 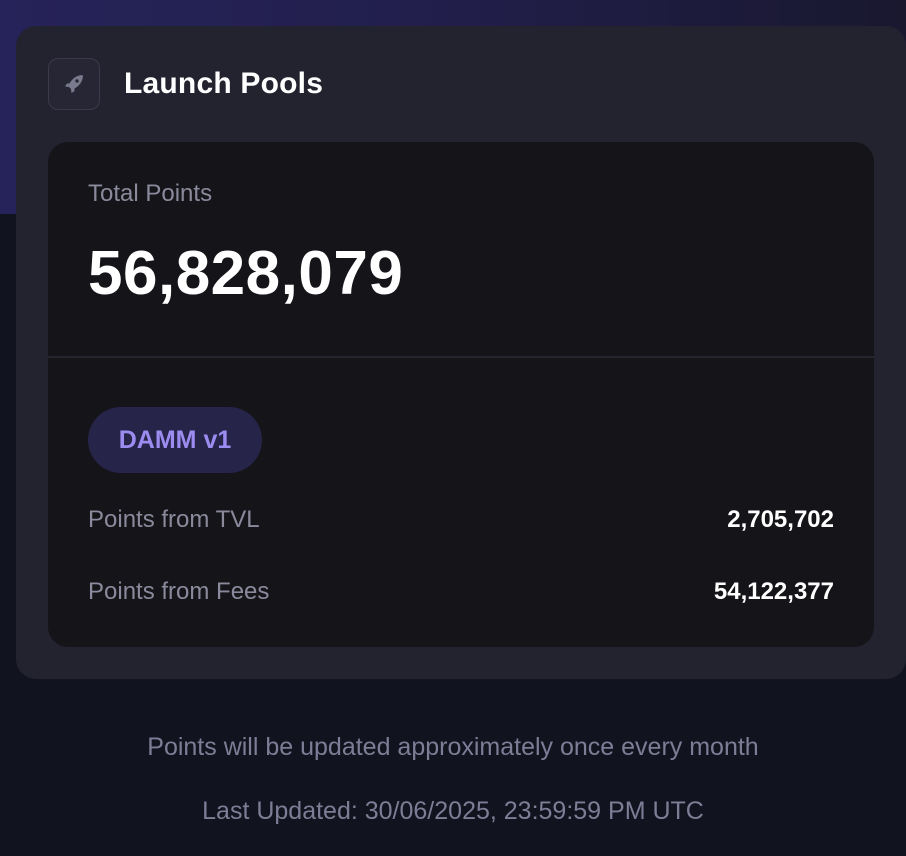 What do you see at coordinates (773, 591) in the screenshot?
I see `points-row-value: 54,122,377` at bounding box center [773, 591].